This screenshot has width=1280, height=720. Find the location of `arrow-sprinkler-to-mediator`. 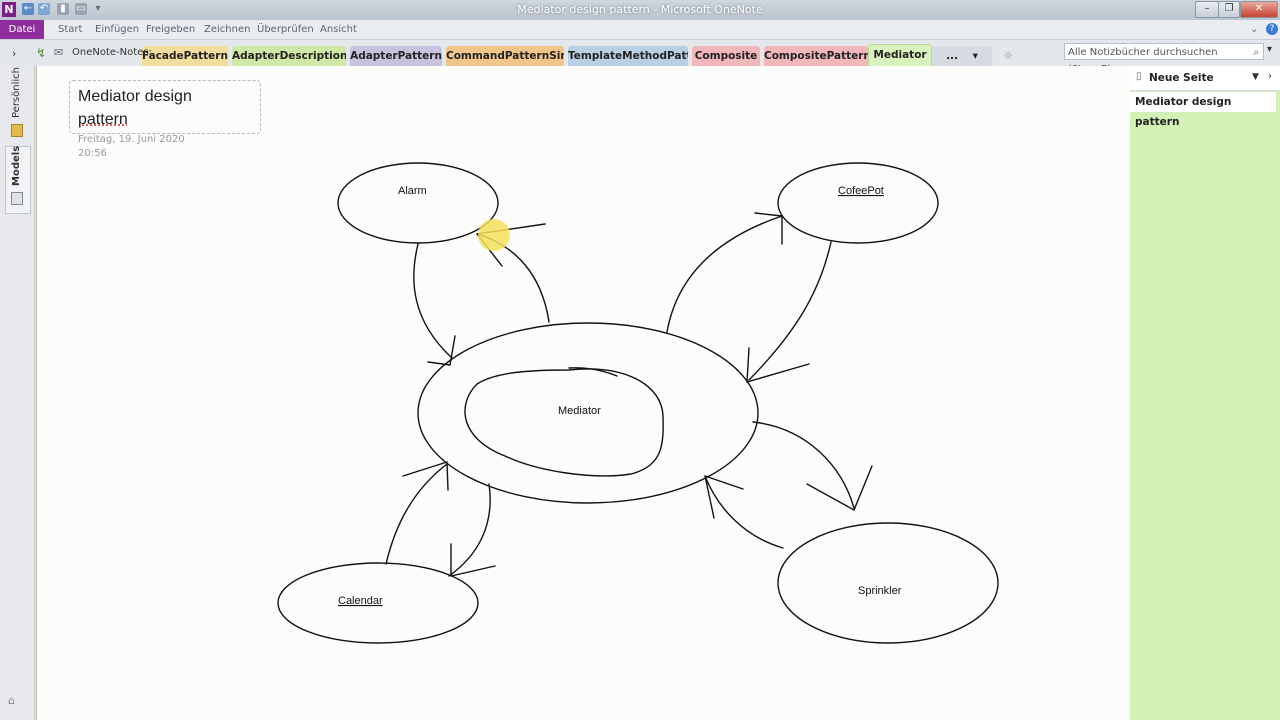

arrow-sprinkler-to-mediator is located at coordinates (744, 512).